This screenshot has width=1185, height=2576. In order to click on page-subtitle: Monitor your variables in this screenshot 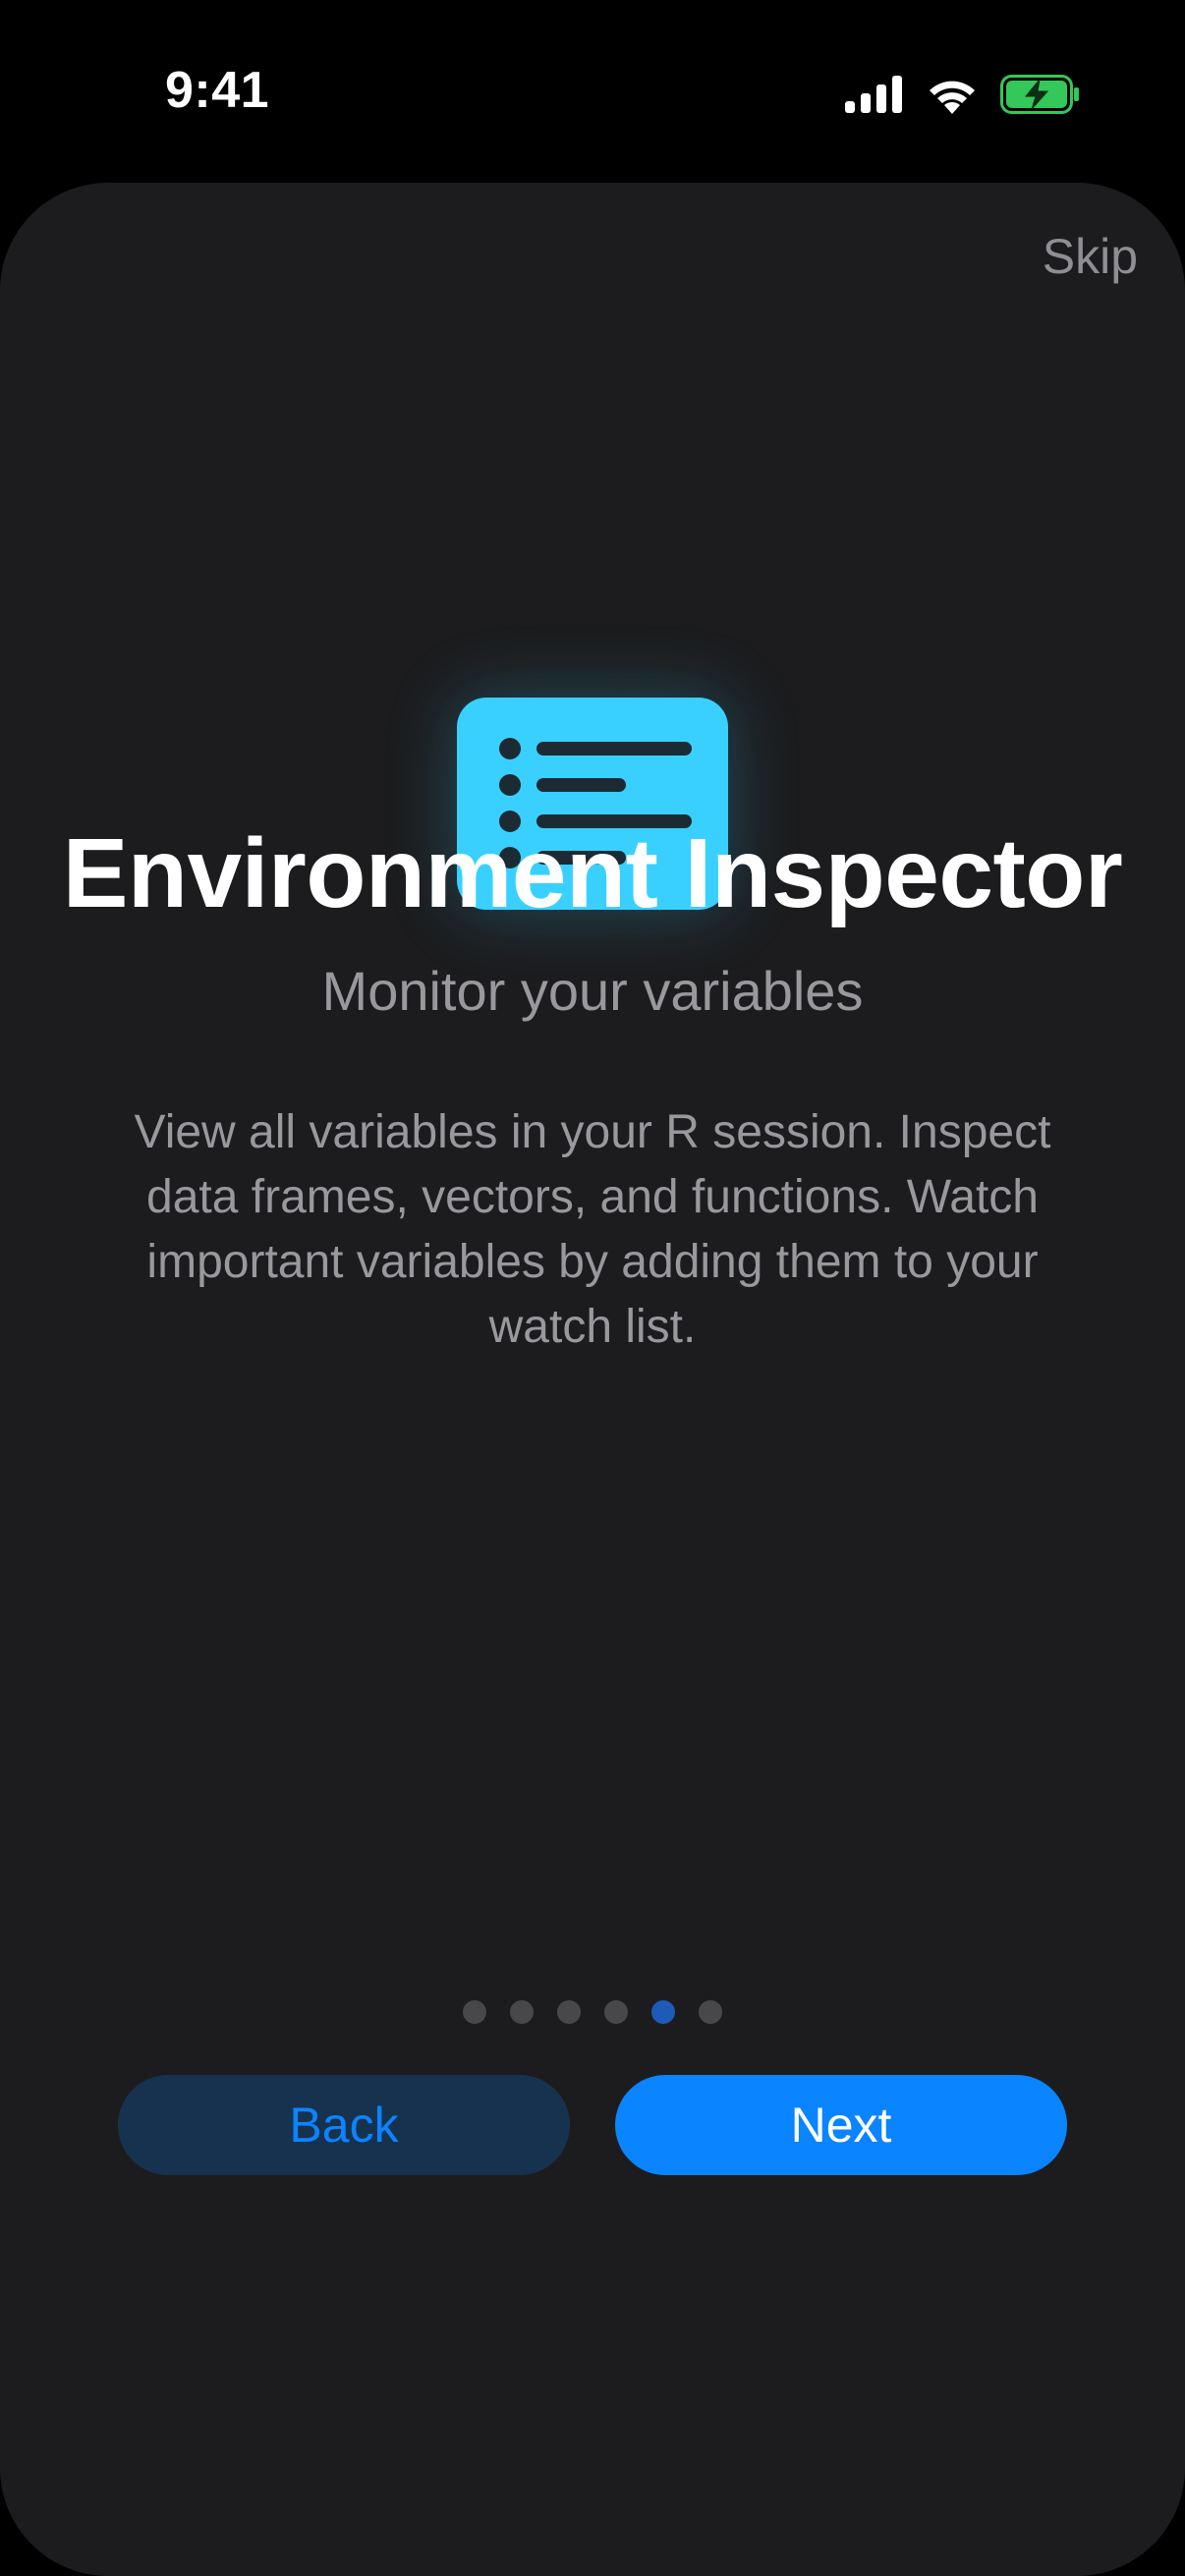, I will do `click(592, 991)`.